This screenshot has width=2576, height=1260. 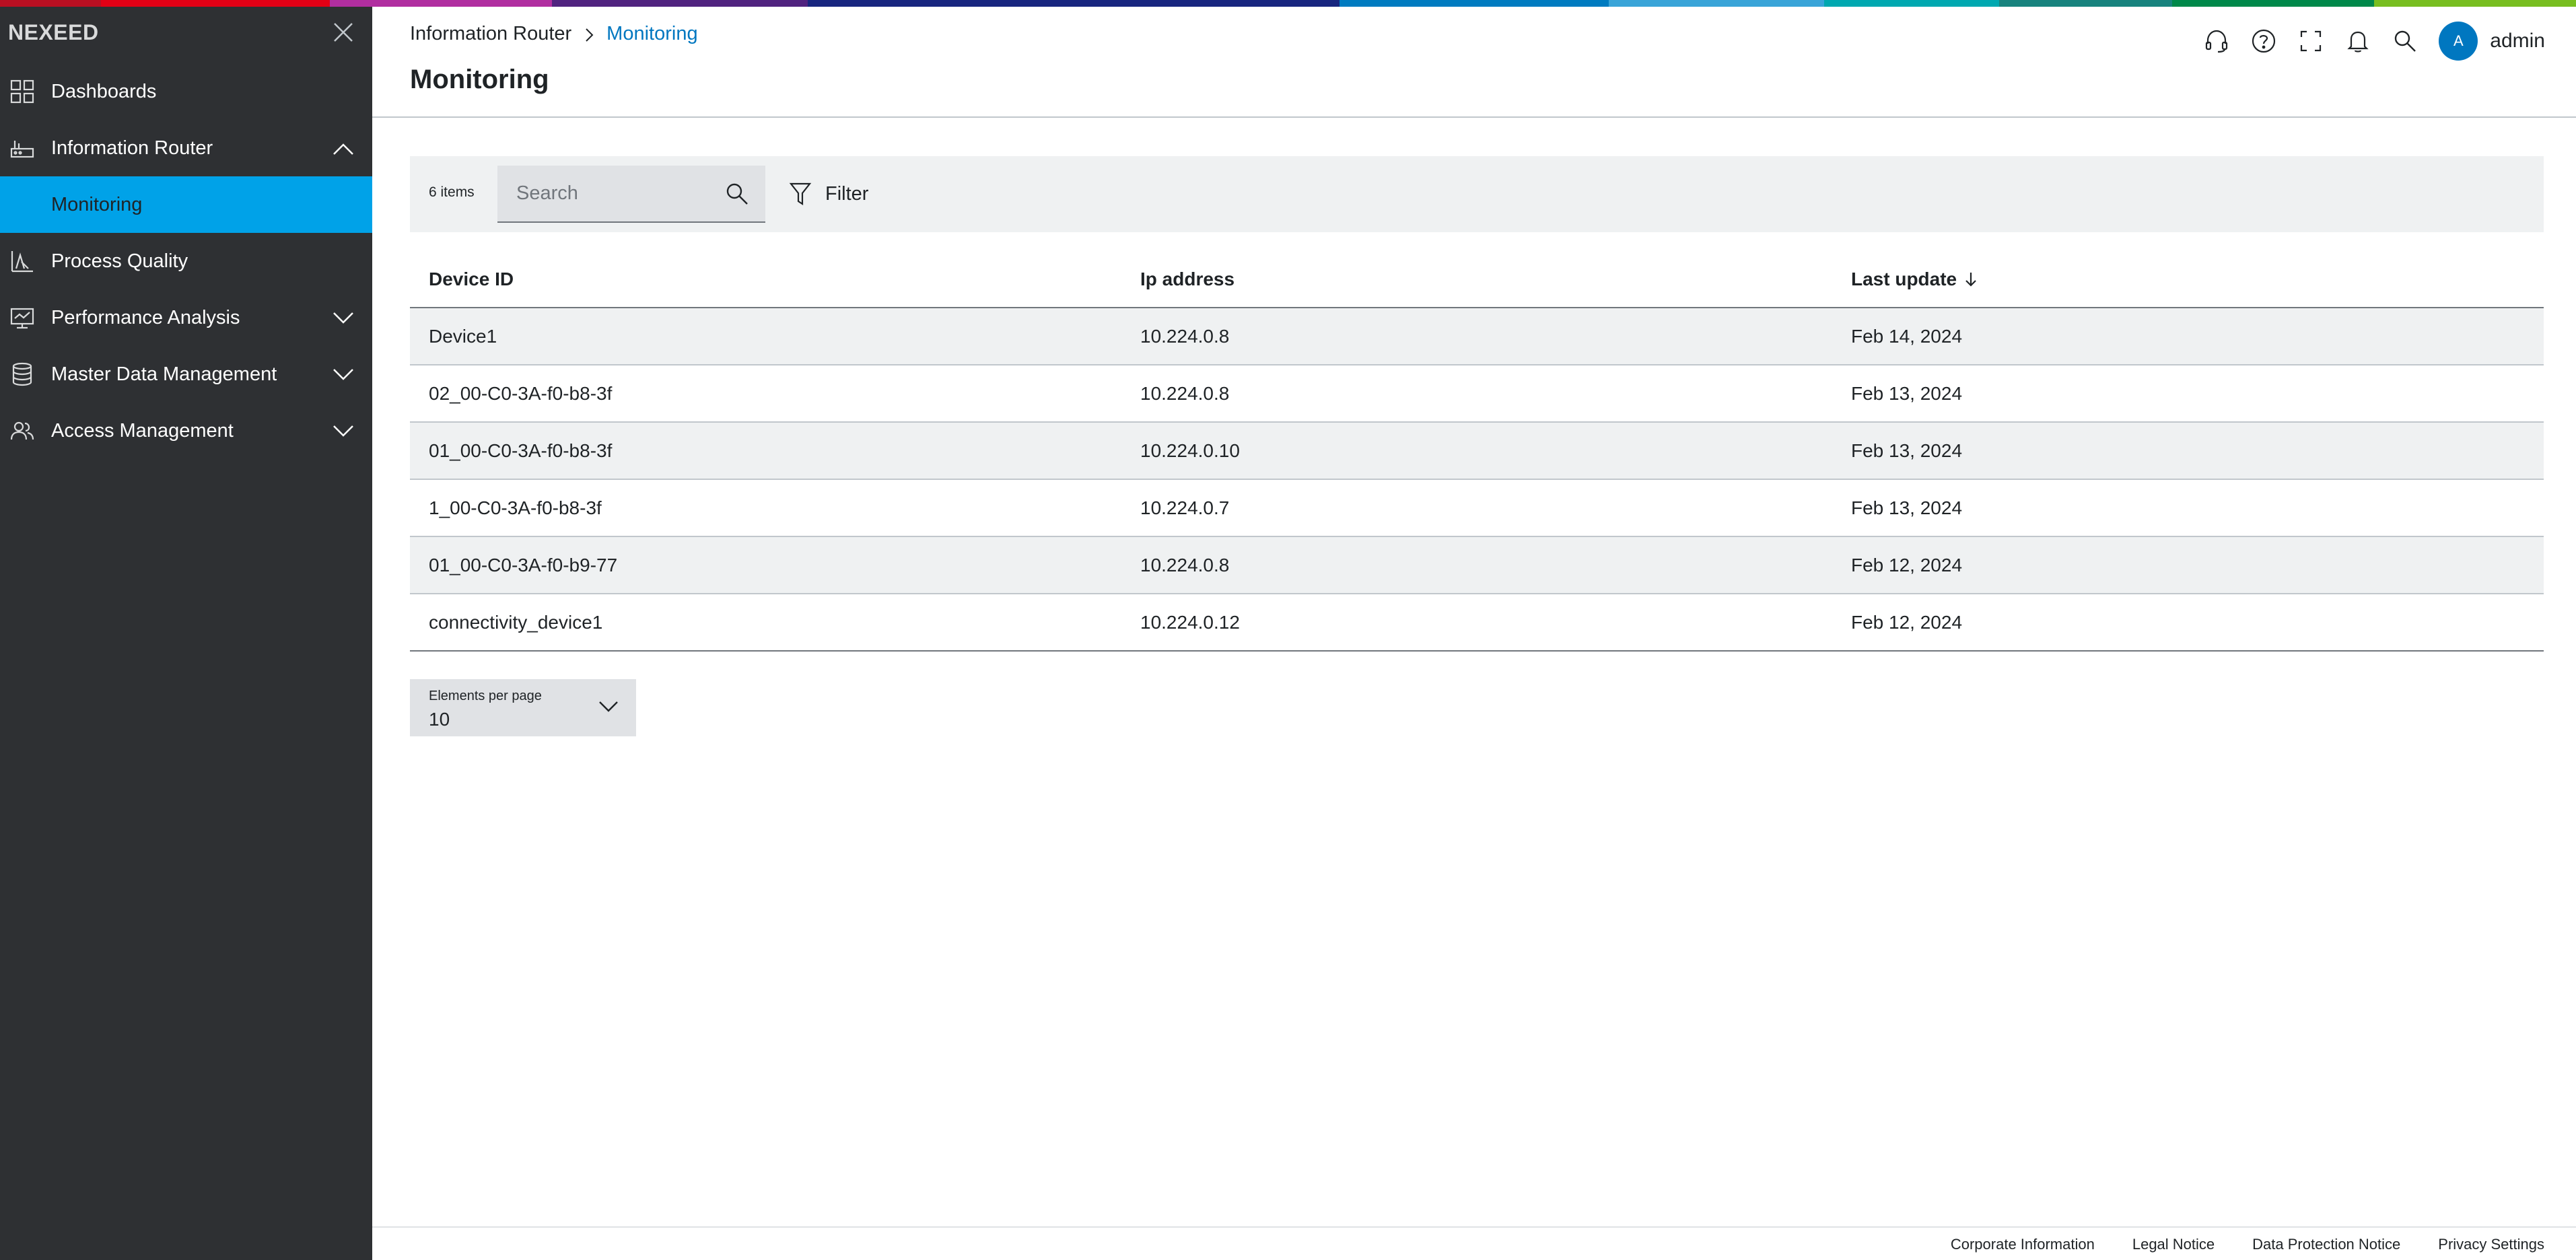 I want to click on sidebar-item-master-data-management: Master Data Management, so click(x=186, y=374).